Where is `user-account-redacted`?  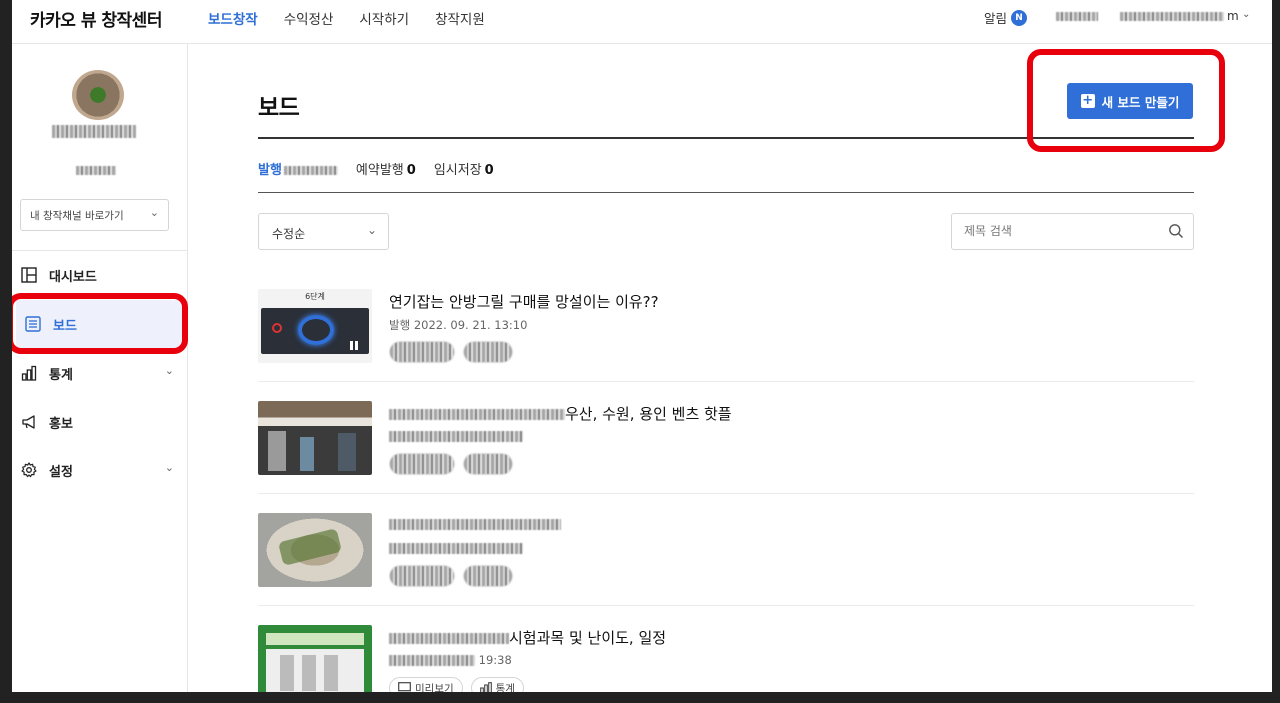
user-account-redacted is located at coordinates (1172, 16).